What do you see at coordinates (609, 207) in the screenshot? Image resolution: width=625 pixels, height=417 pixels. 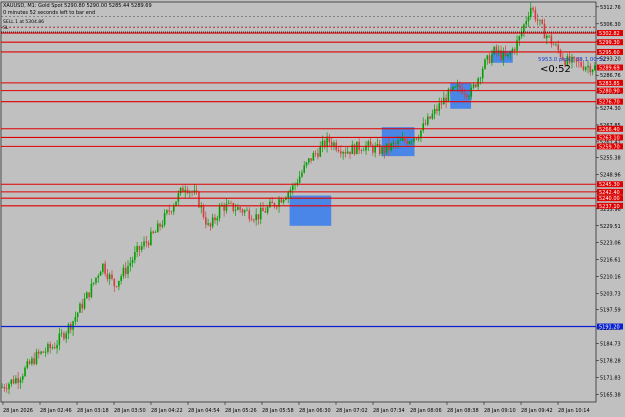 I see `level-price-tag: 5237.10` at bounding box center [609, 207].